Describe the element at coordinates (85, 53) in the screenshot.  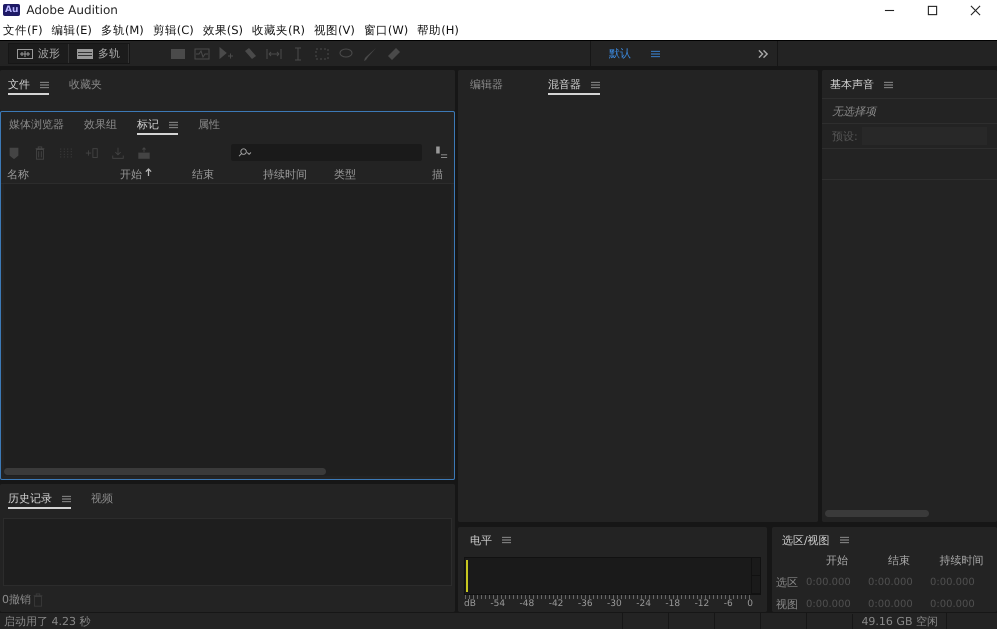
I see `tracks-icon` at that location.